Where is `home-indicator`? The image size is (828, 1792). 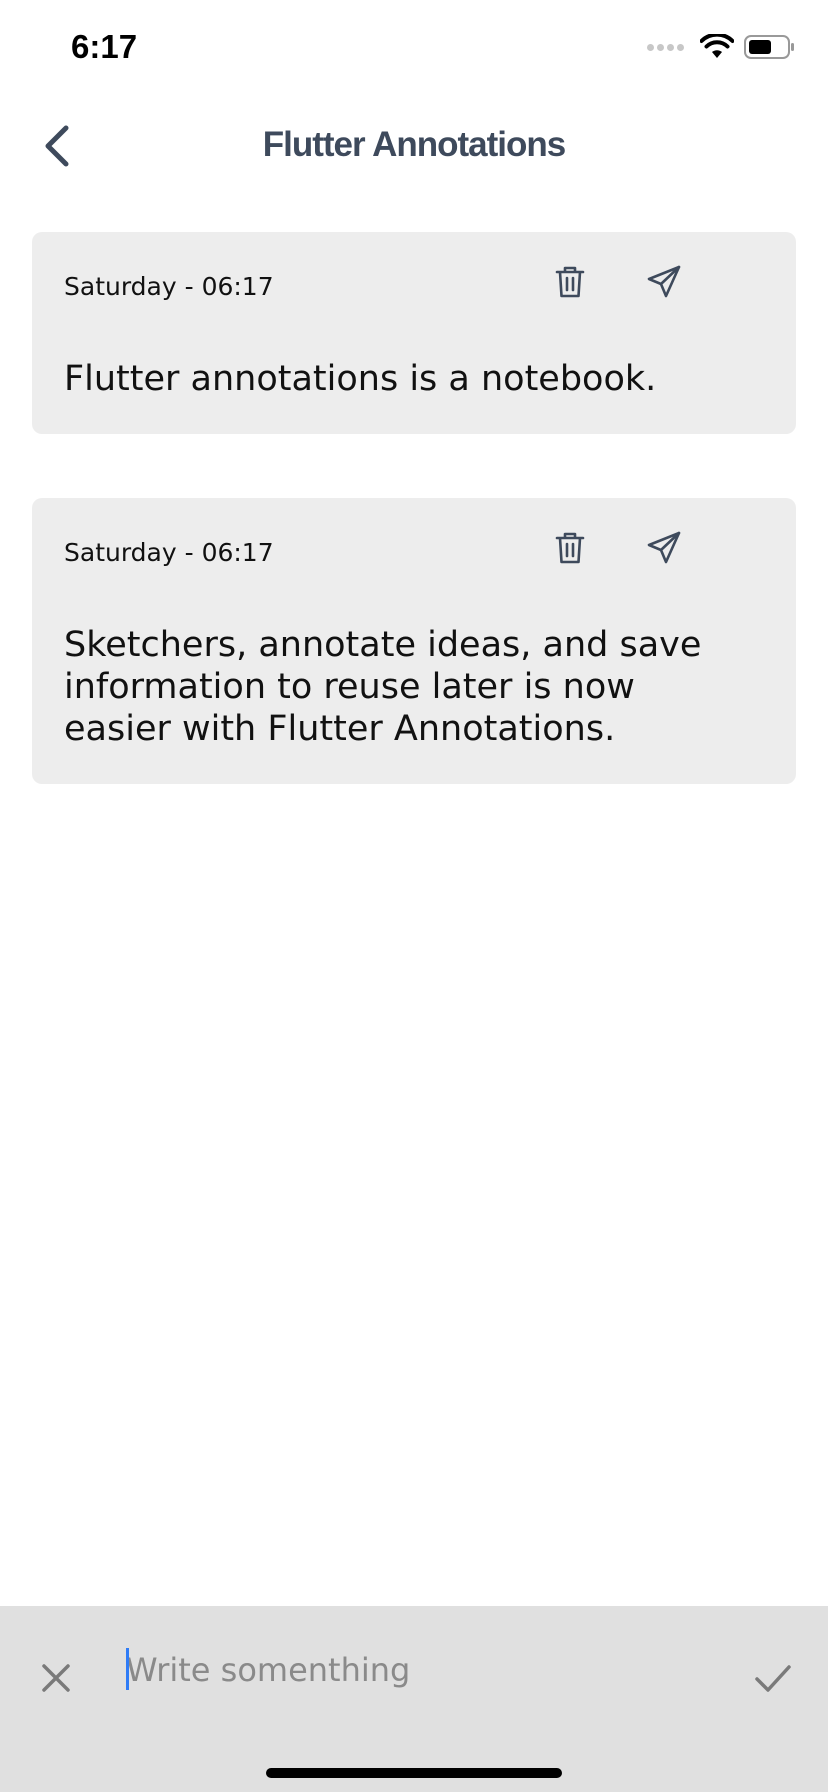 home-indicator is located at coordinates (414, 1773).